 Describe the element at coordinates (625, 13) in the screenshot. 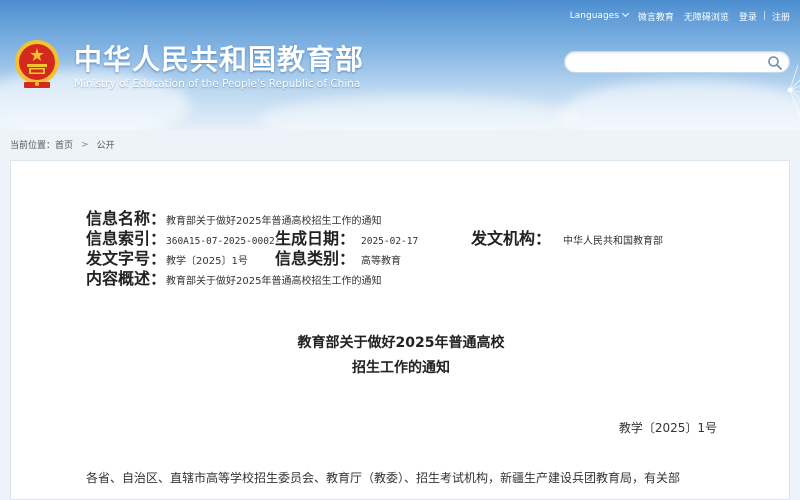

I see `chevron-down-icon` at that location.